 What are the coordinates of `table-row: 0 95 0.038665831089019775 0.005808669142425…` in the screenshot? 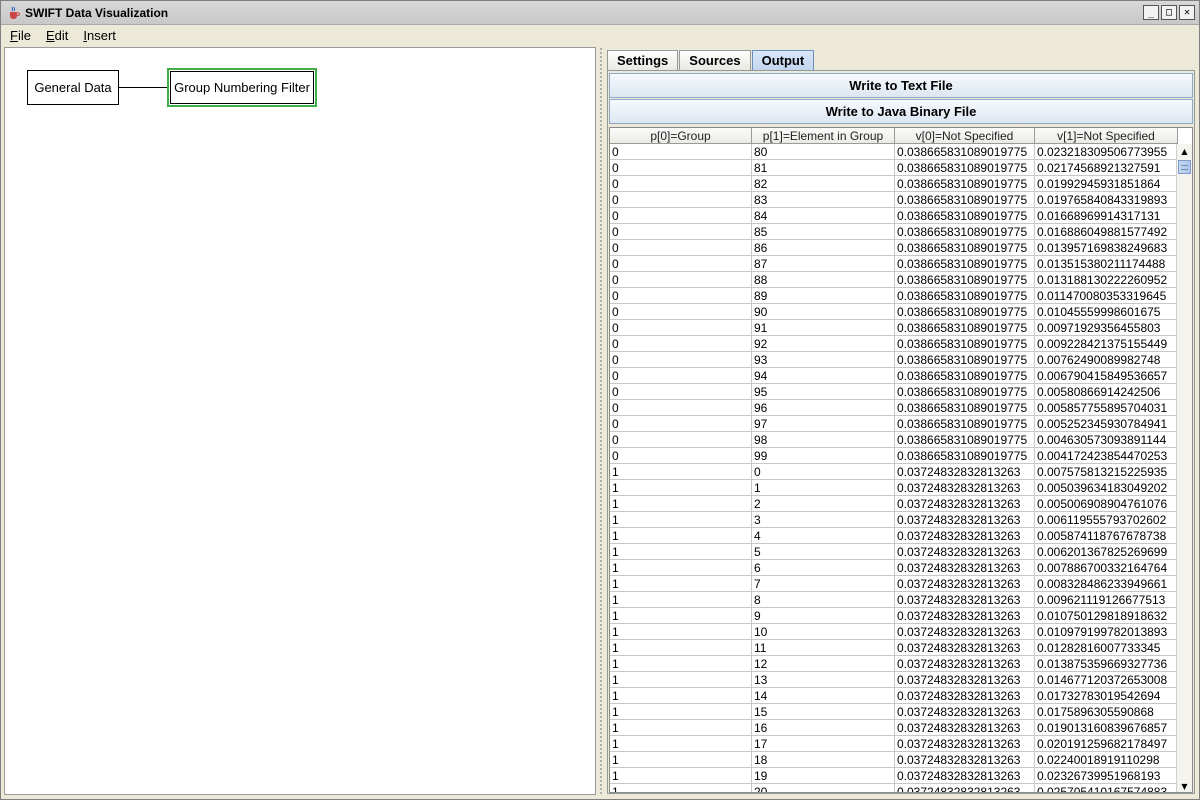 It's located at (894, 392).